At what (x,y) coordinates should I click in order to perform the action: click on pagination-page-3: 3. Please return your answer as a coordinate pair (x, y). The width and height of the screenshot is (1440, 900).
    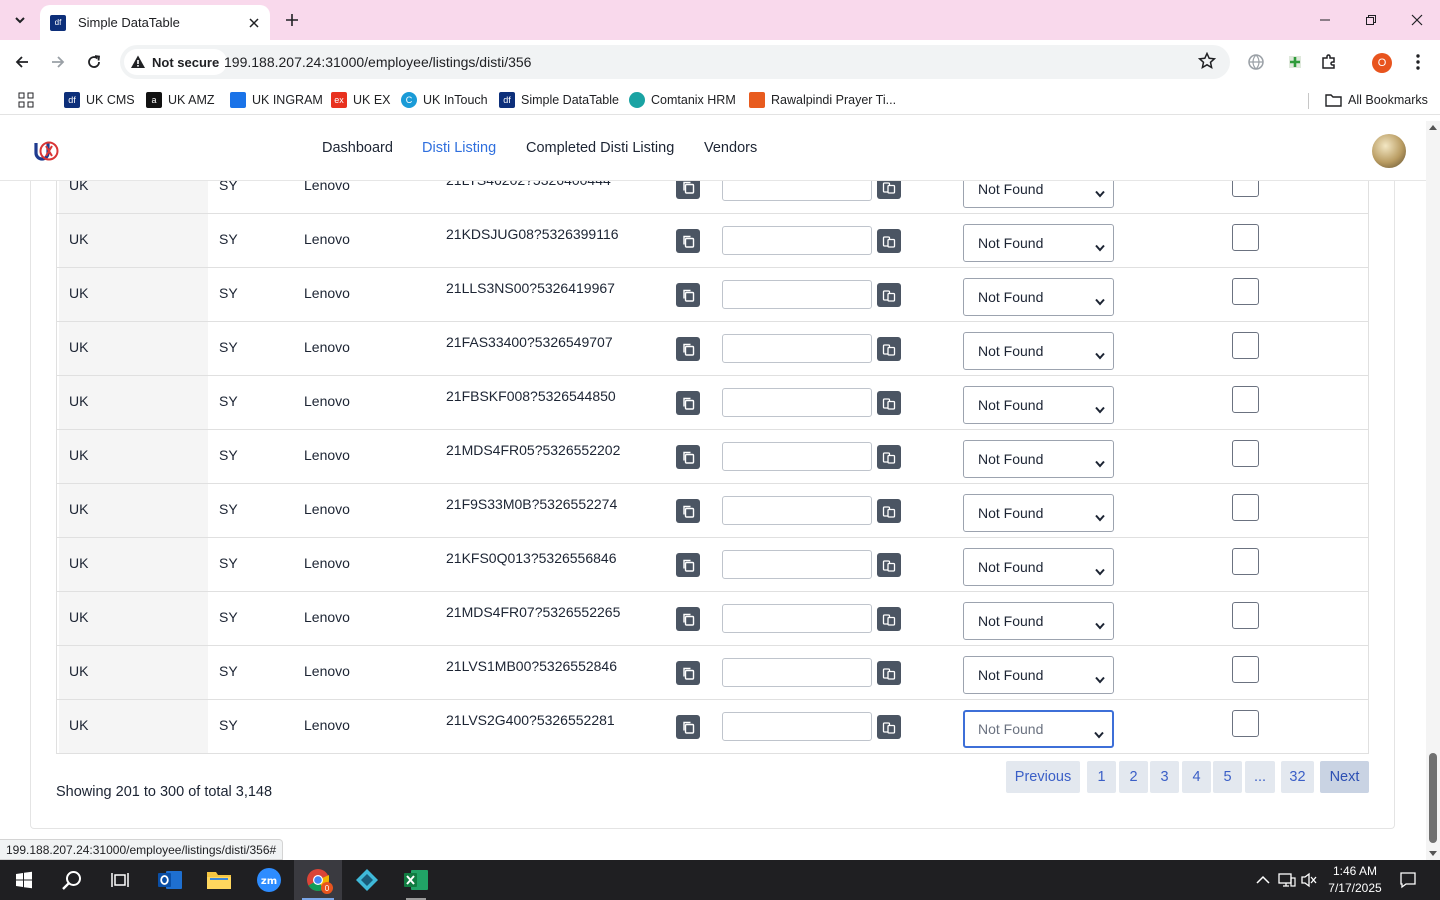
    Looking at the image, I should click on (1164, 777).